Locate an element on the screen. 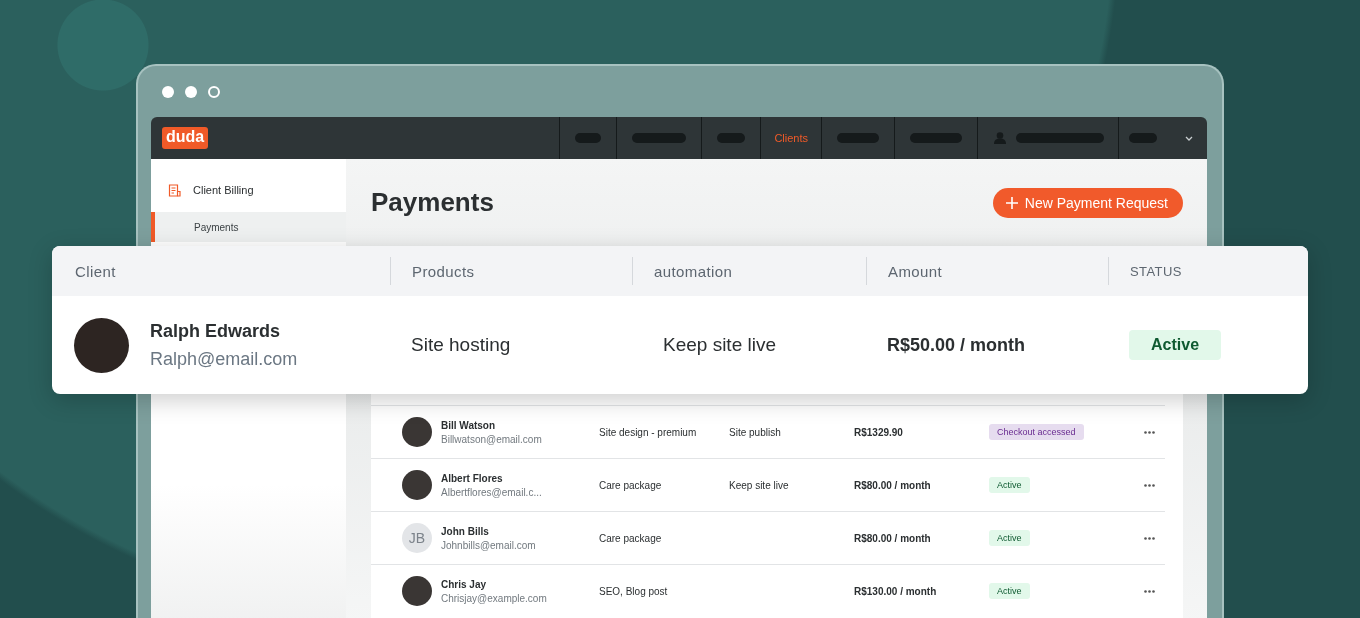  column-header: Client is located at coordinates (95, 271).